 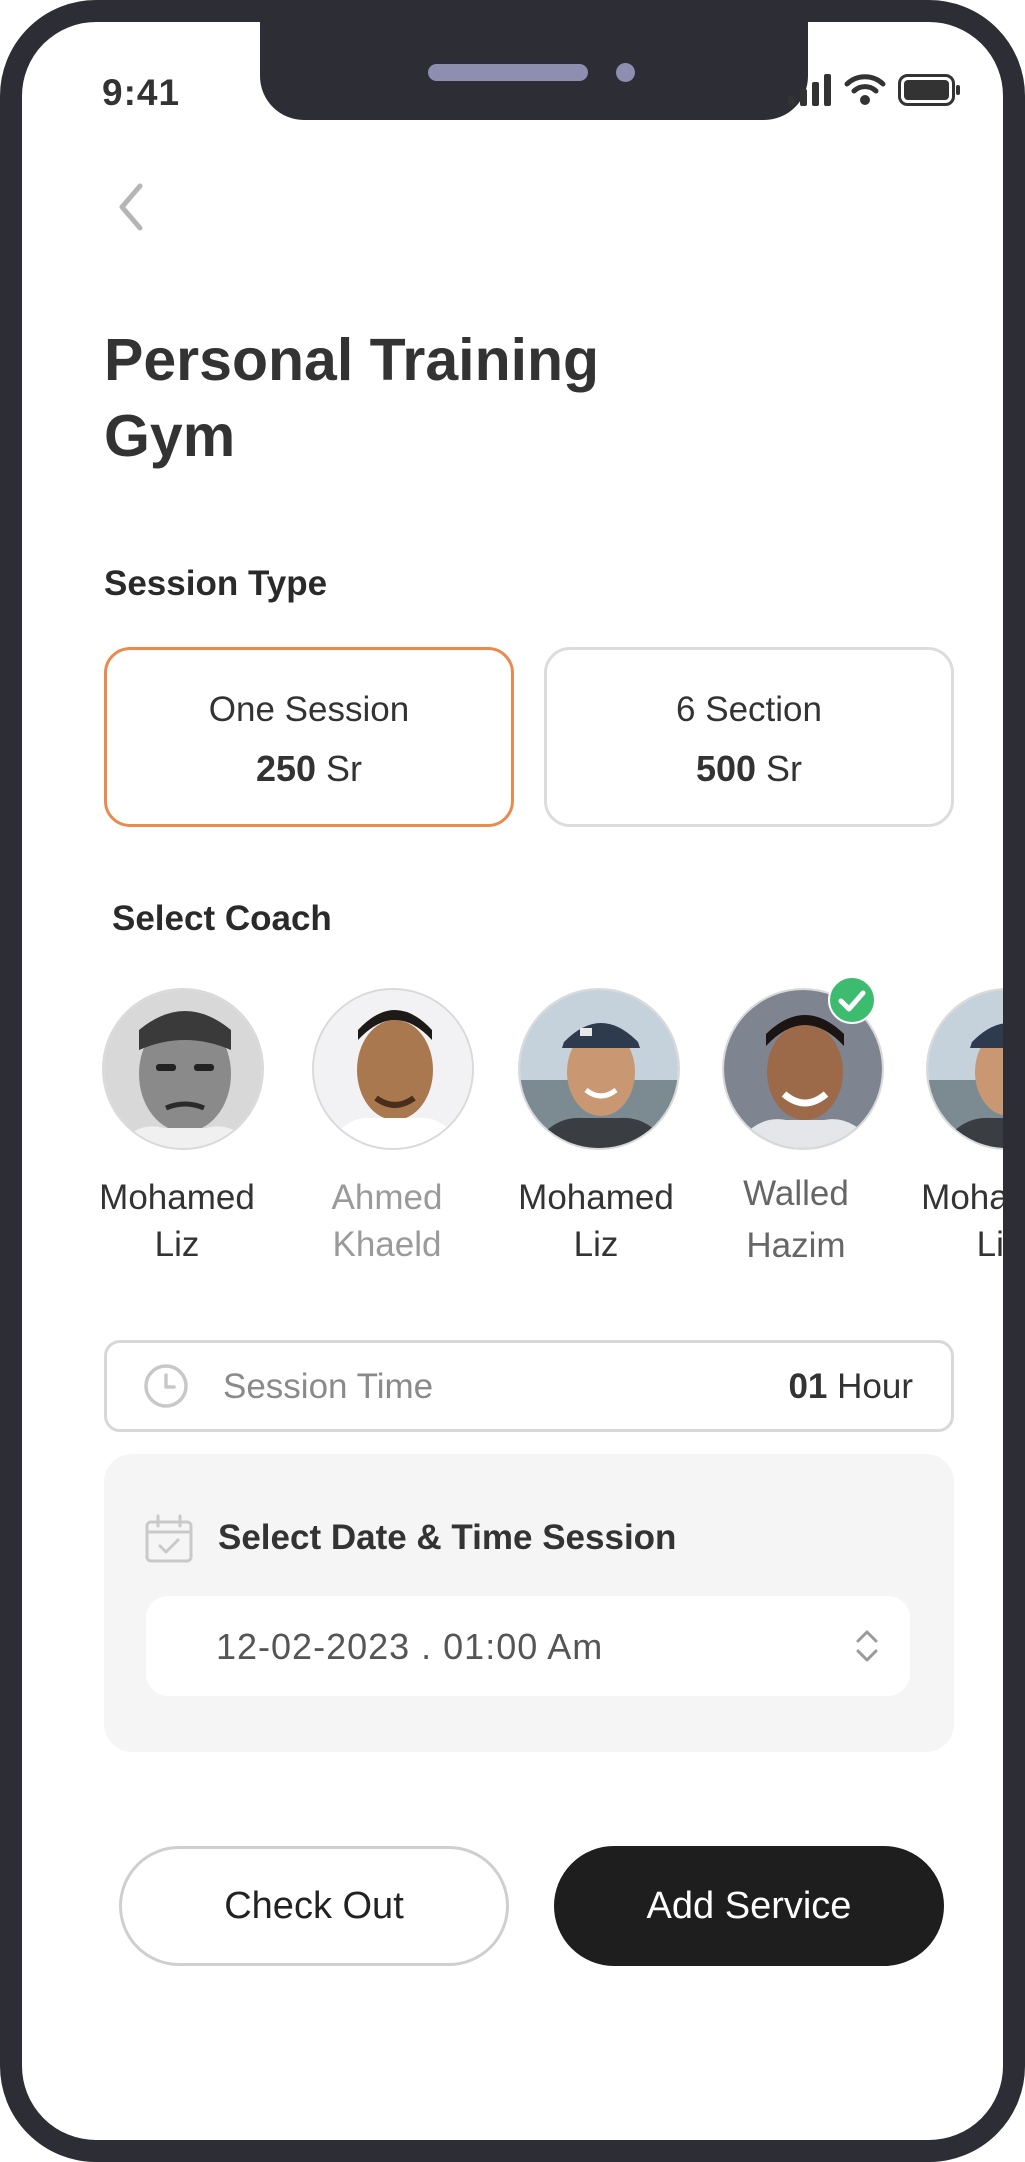 I want to click on back-chevron-icon, so click(x=132, y=207).